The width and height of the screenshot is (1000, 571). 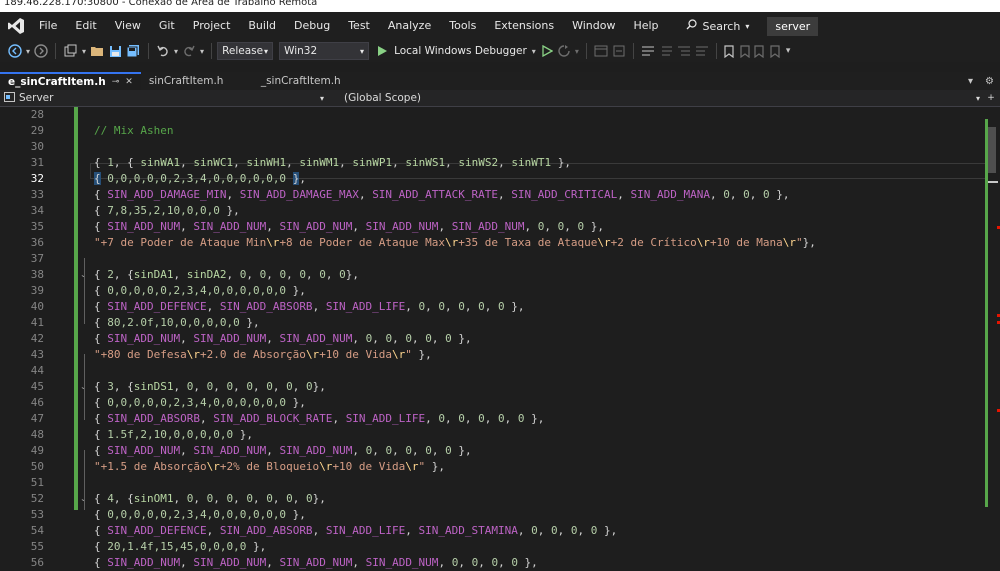 I want to click on code-line: { 2, {sinDA1, sinDA2, 0, 0, 0, 0, 0, 0},, so click(x=226, y=275).